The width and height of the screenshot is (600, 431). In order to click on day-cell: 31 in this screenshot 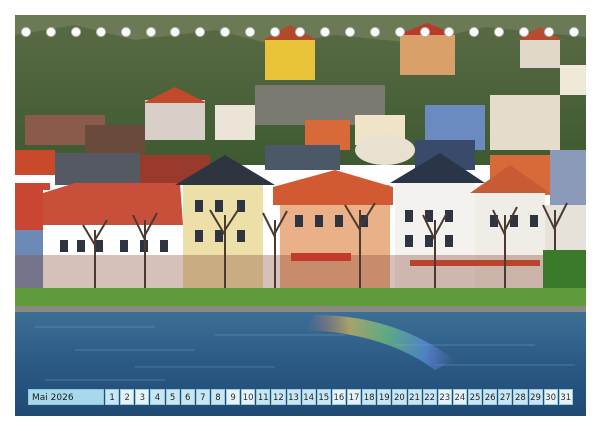, I will do `click(565, 397)`.